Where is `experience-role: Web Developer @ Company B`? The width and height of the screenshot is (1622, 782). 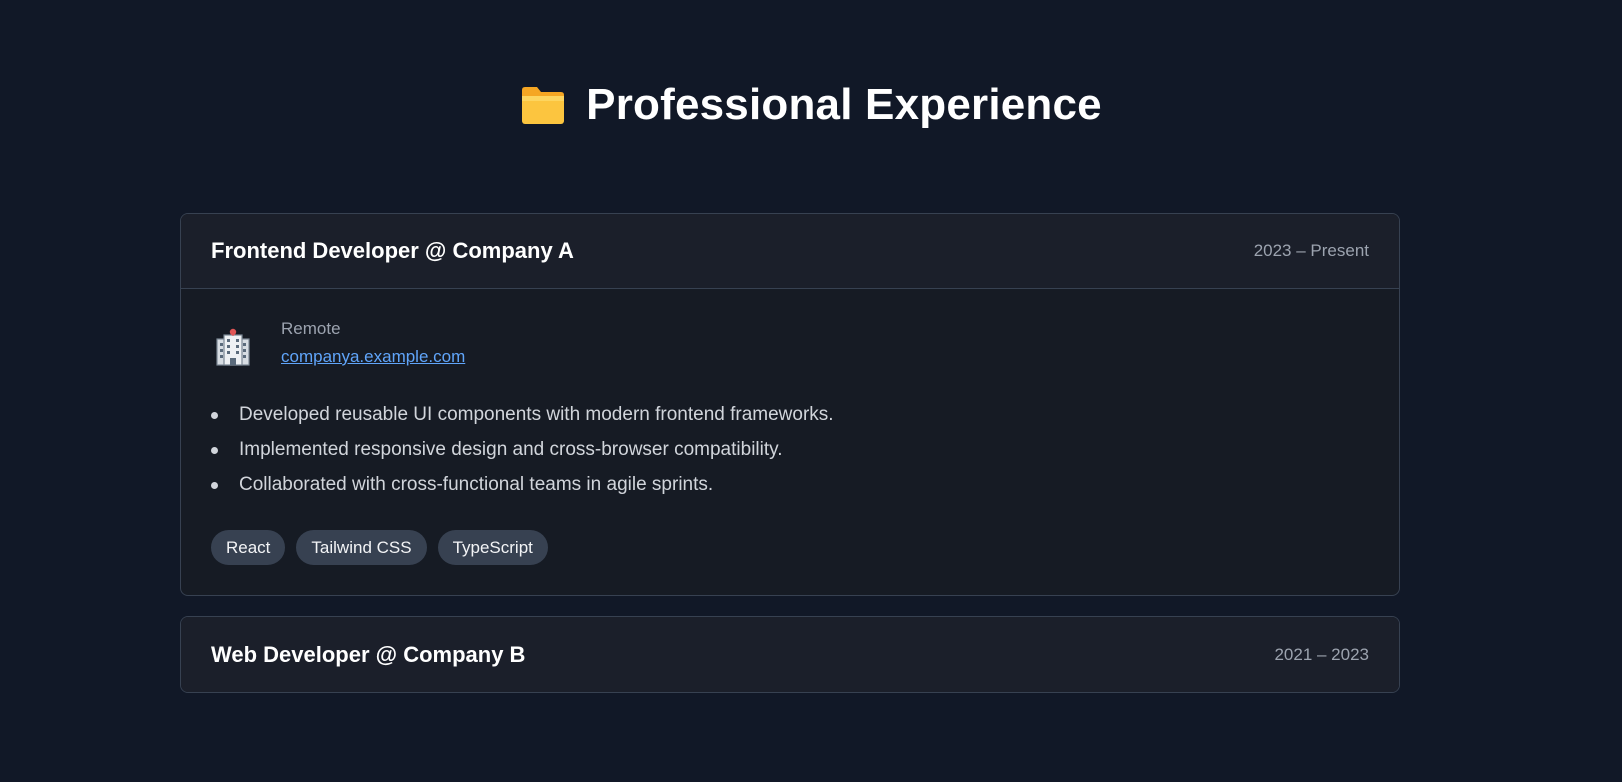 experience-role: Web Developer @ Company B is located at coordinates (368, 654).